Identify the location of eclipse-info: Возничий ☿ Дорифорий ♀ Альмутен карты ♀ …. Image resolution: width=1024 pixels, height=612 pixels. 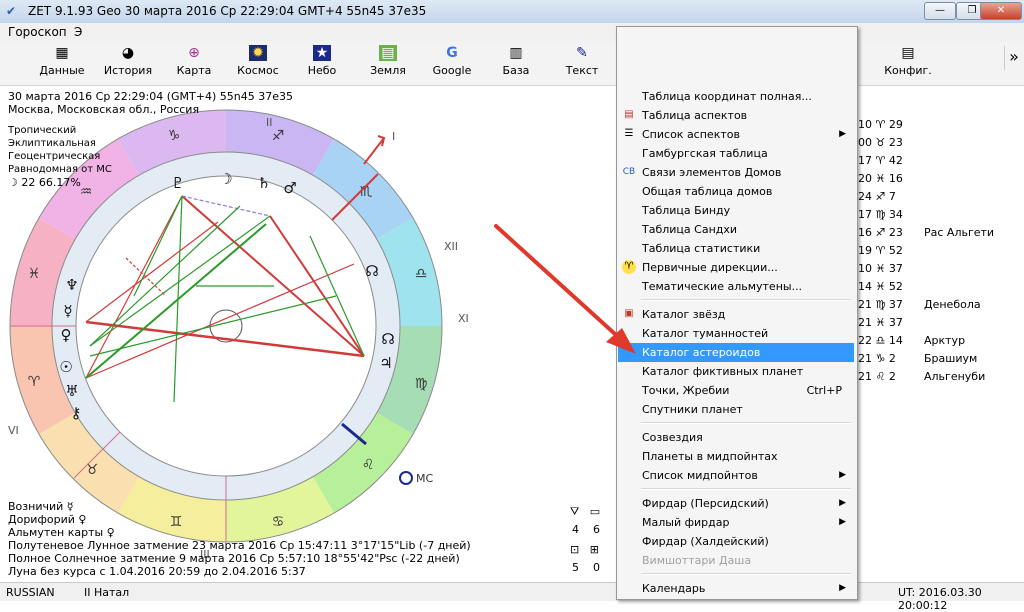
(239, 539).